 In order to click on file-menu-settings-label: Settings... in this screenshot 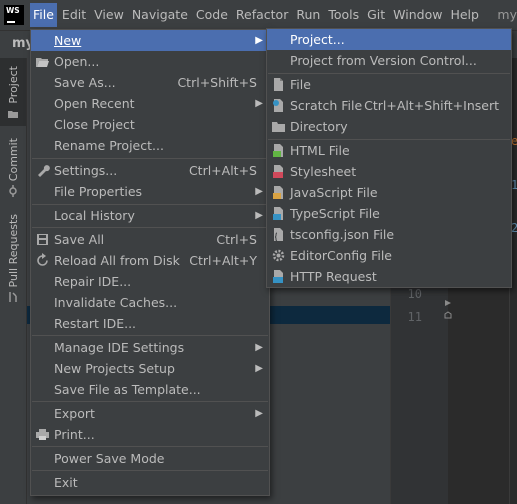, I will do `click(86, 170)`.